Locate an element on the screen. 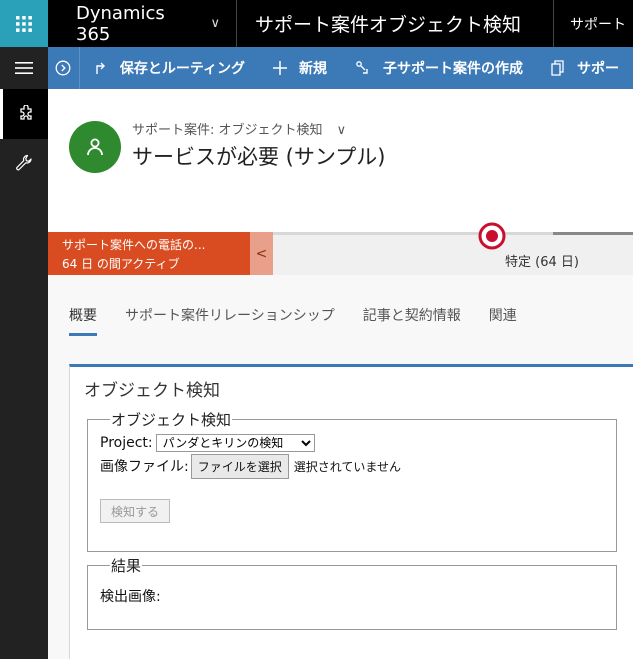 The image size is (633, 659). person-icon is located at coordinates (95, 147).